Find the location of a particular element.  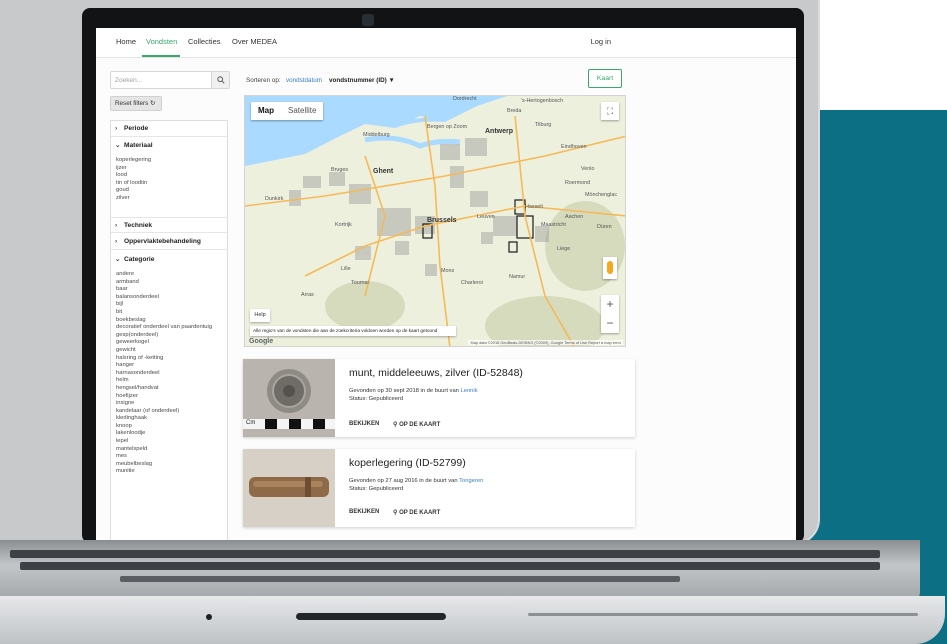

map-label: 's-Hertogenbosch is located at coordinates (542, 101).